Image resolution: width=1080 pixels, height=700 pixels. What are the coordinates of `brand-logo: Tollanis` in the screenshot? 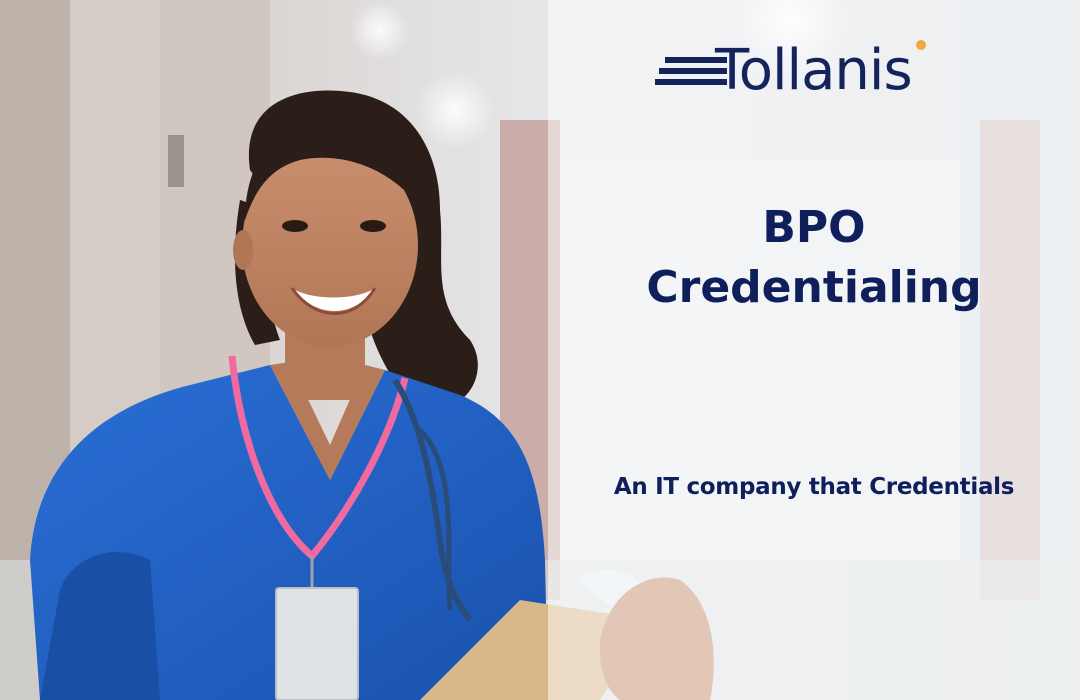 It's located at (815, 71).